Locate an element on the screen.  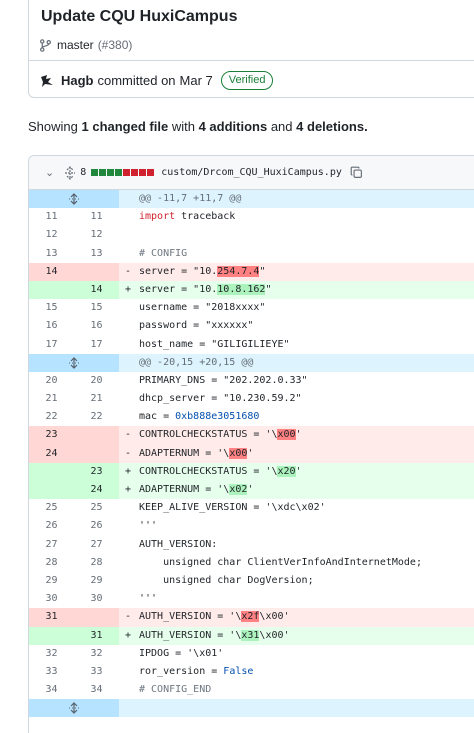
old-line-number: 17 is located at coordinates (51, 345).